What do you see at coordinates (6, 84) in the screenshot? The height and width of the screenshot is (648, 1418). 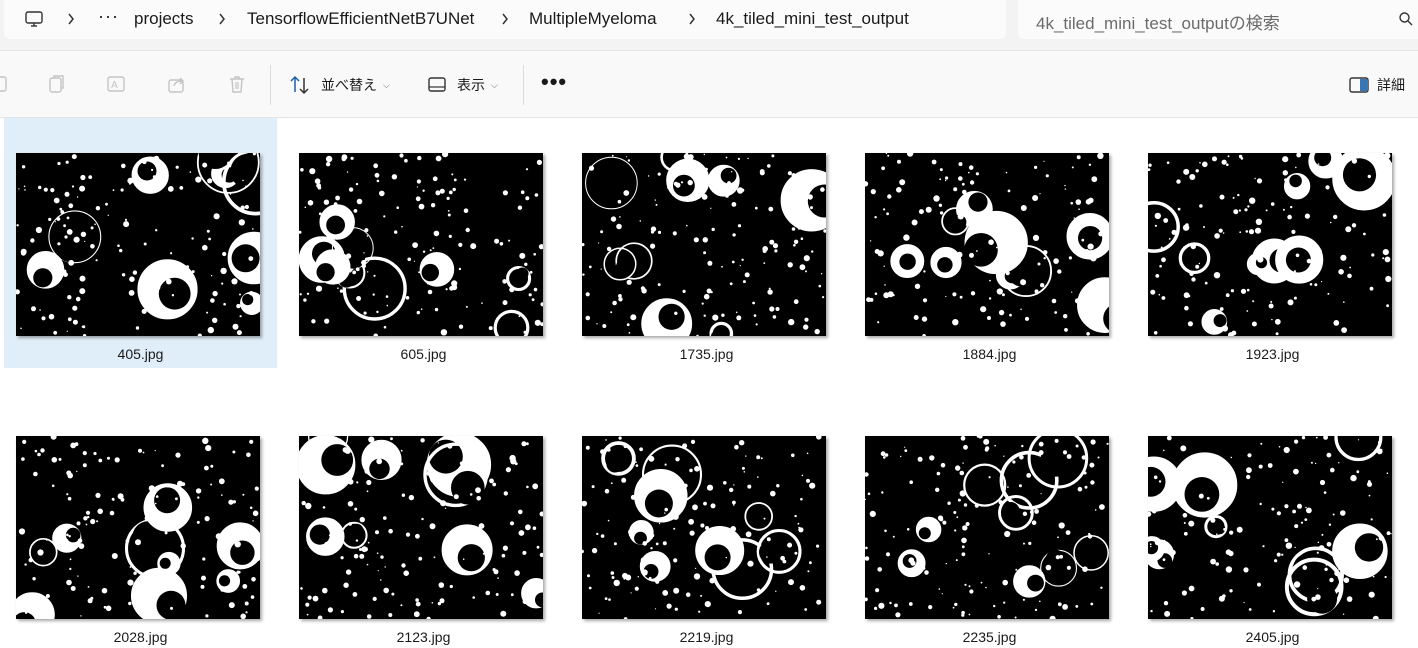 I see `cut-icon` at bounding box center [6, 84].